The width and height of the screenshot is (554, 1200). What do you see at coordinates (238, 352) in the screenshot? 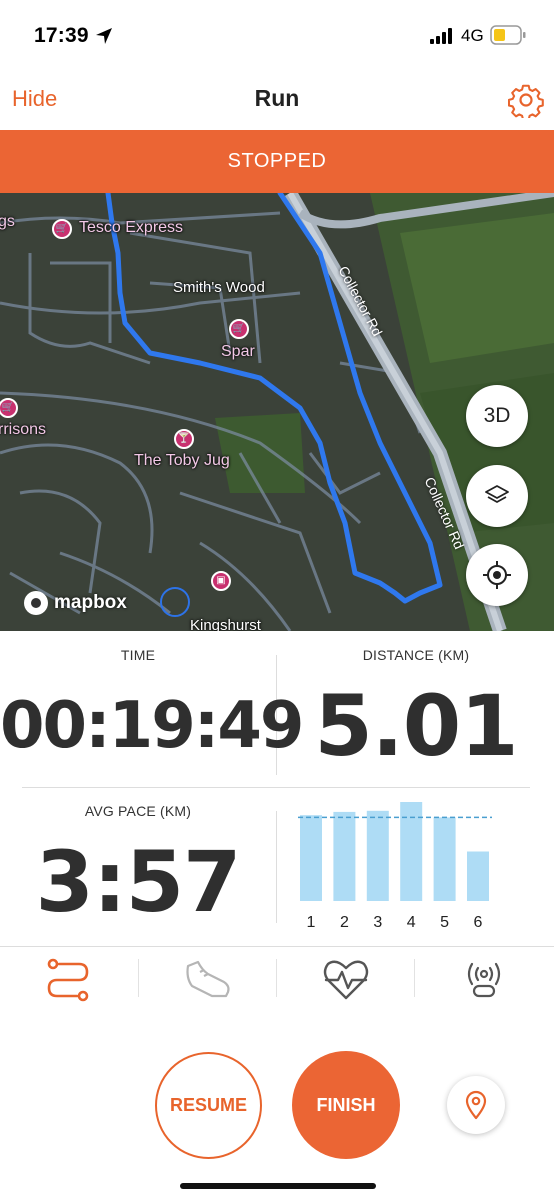
I see `poi-label-spar: Spar` at bounding box center [238, 352].